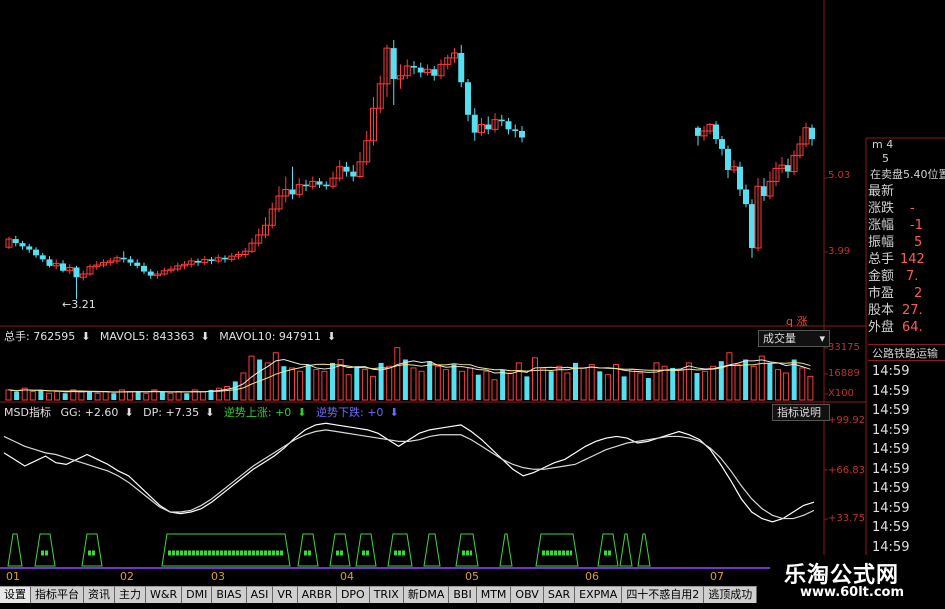 This screenshot has width=945, height=609. Describe the element at coordinates (883, 144) in the screenshot. I see `side-top-1: m 4` at that location.